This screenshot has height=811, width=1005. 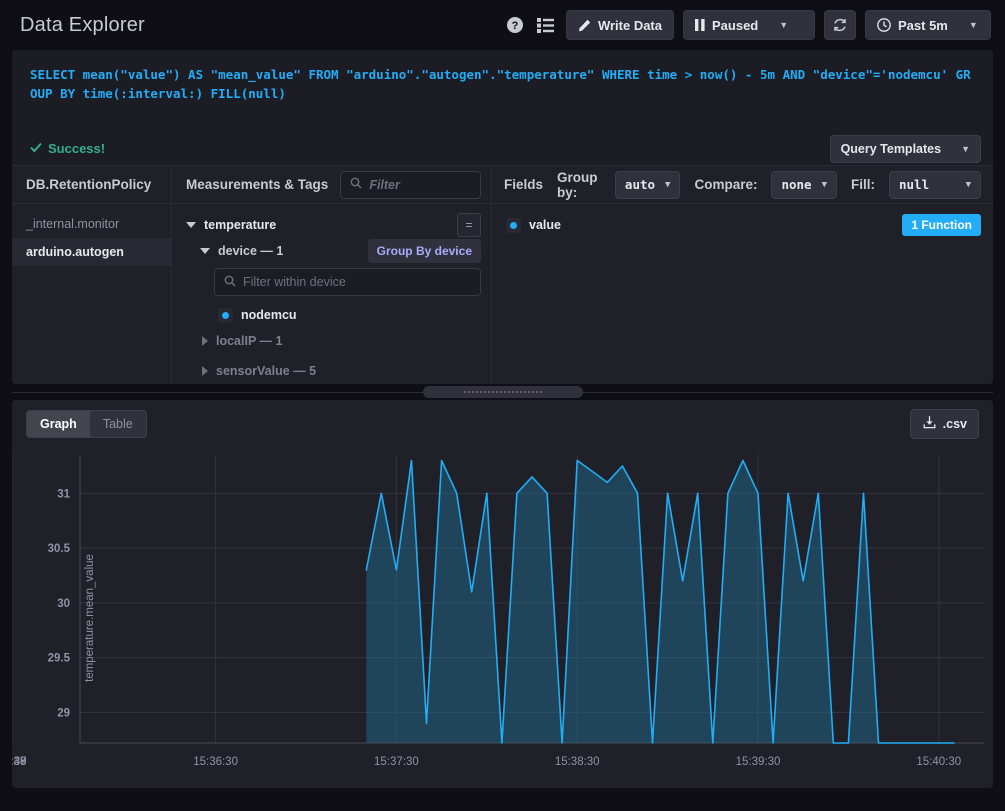 I want to click on equals-filter-button: =, so click(x=469, y=225).